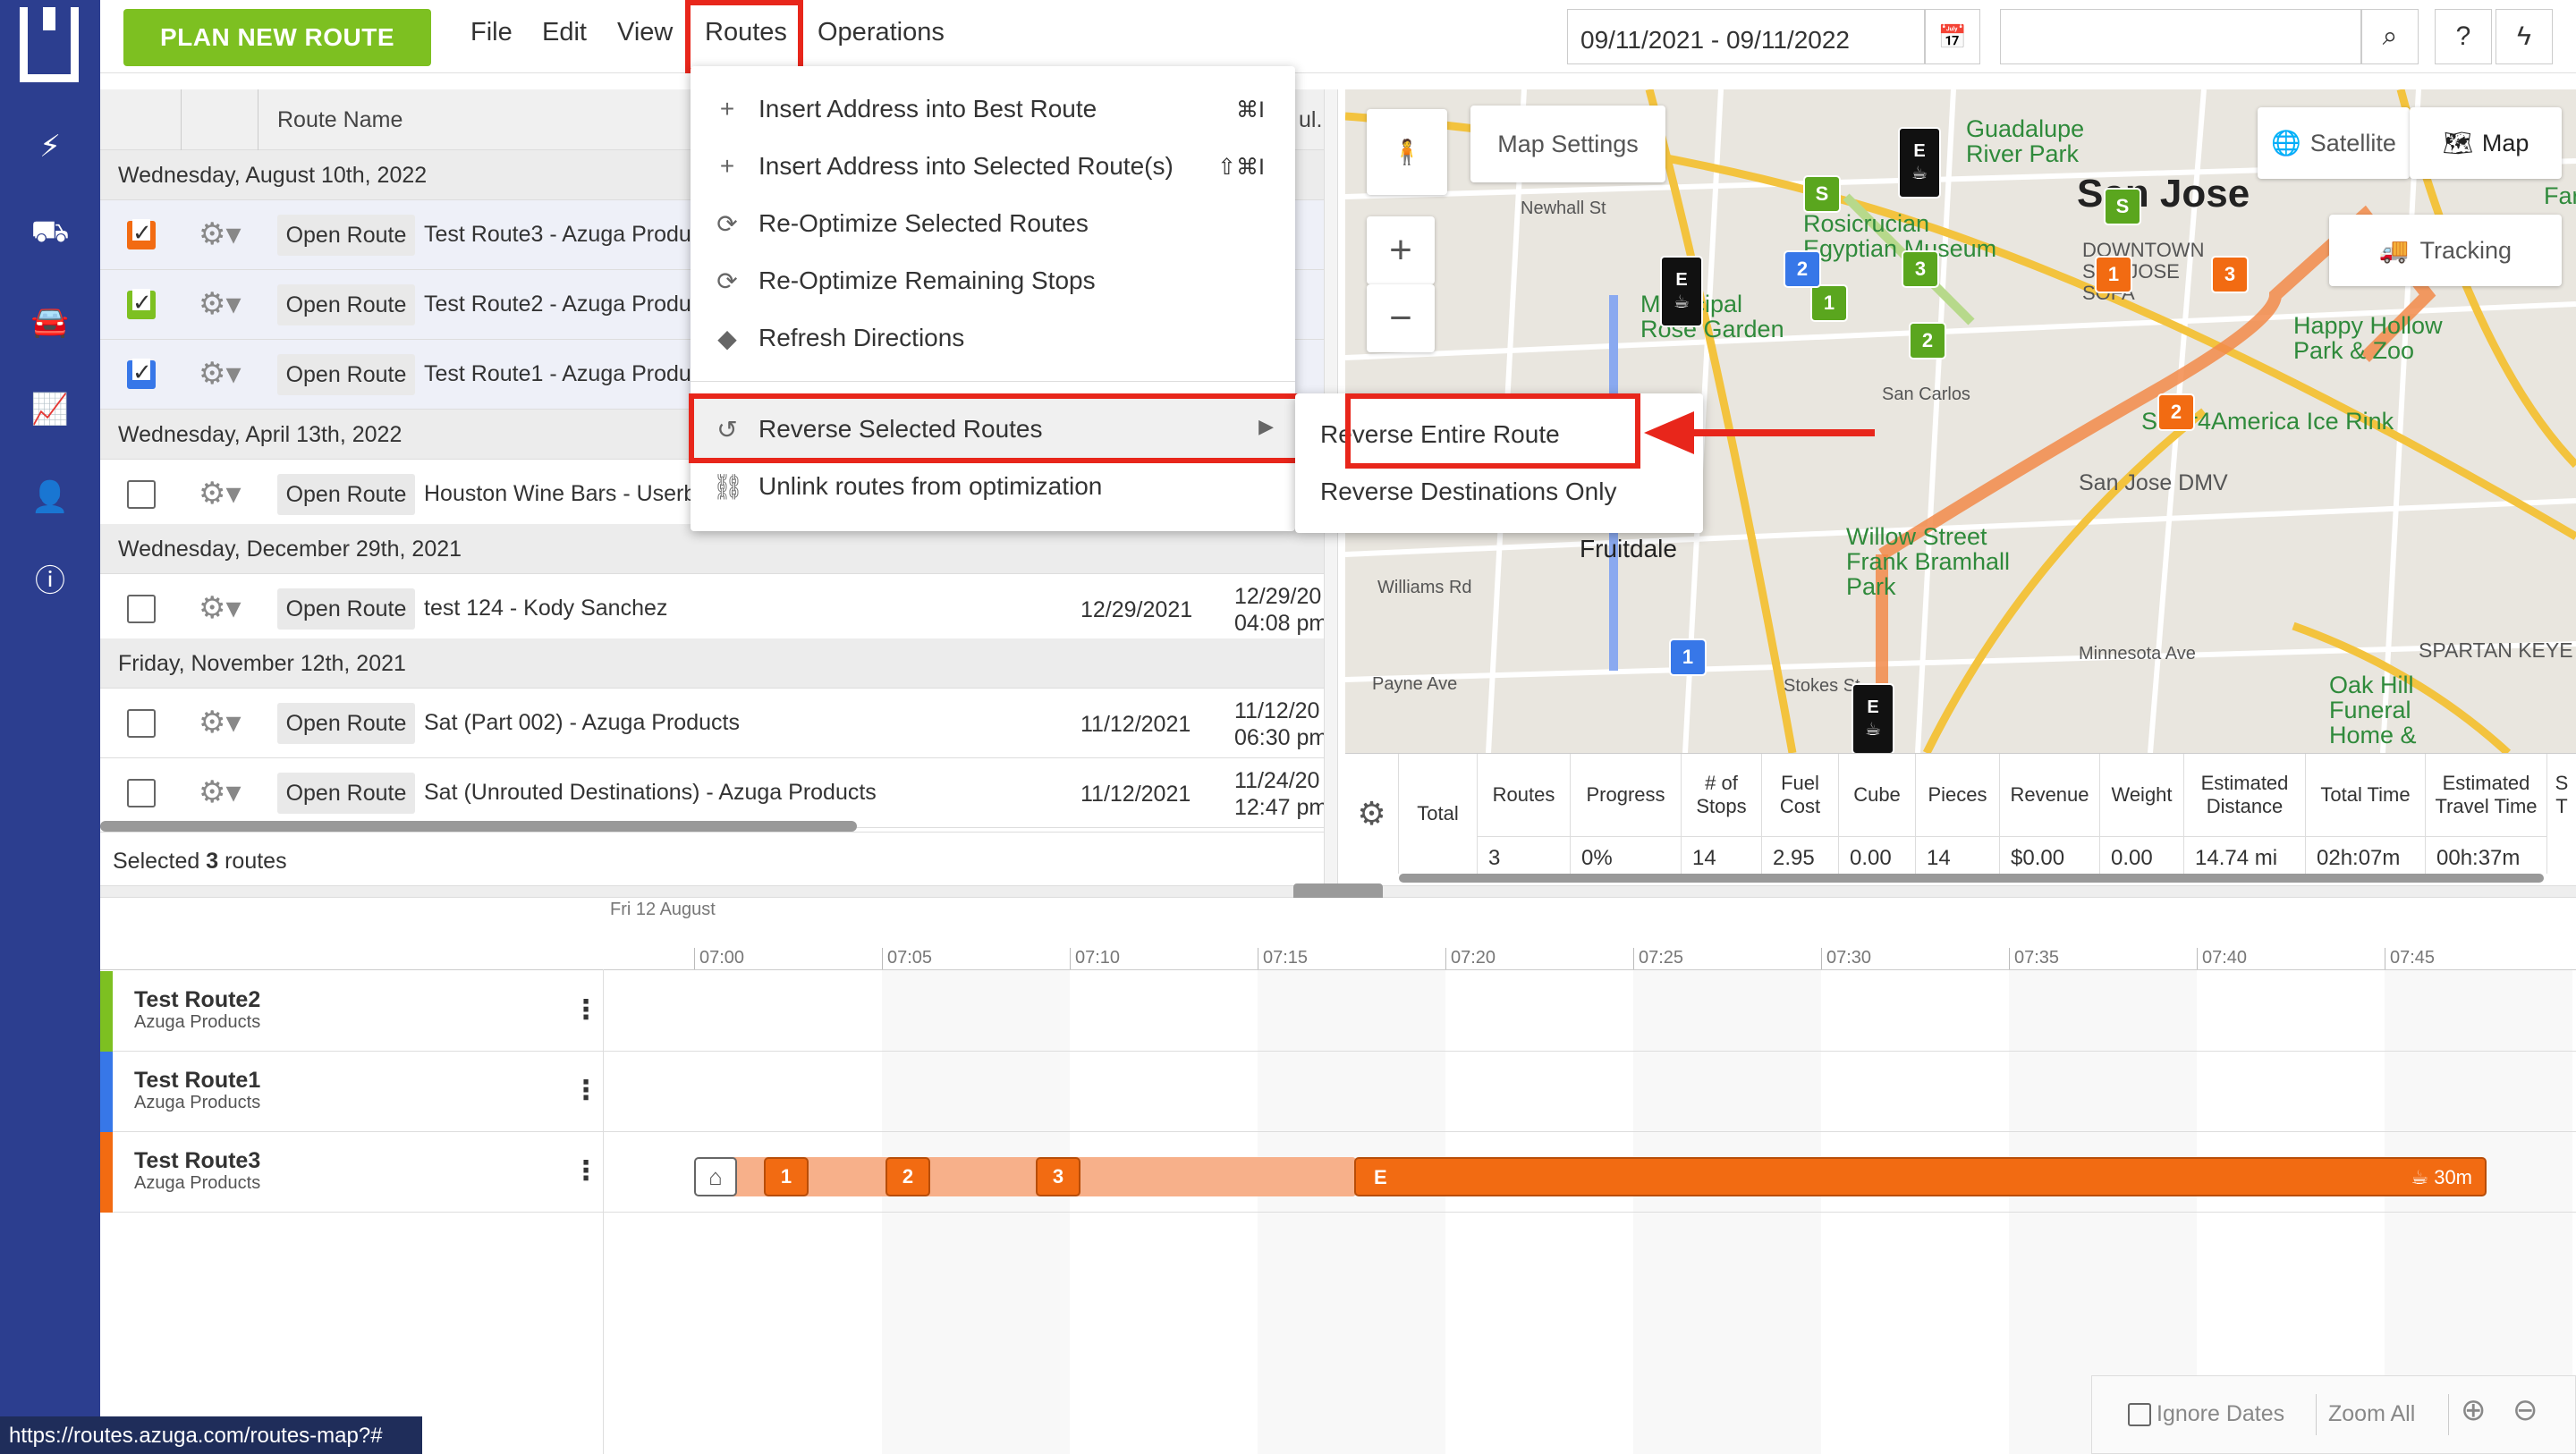 The image size is (2576, 1454). I want to click on table-horizontal-scrollbar, so click(478, 826).